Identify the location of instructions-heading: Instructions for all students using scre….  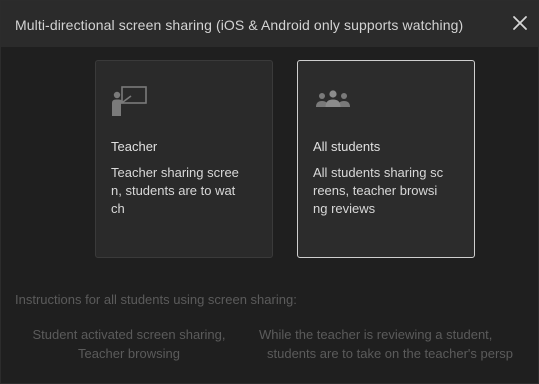
(156, 299).